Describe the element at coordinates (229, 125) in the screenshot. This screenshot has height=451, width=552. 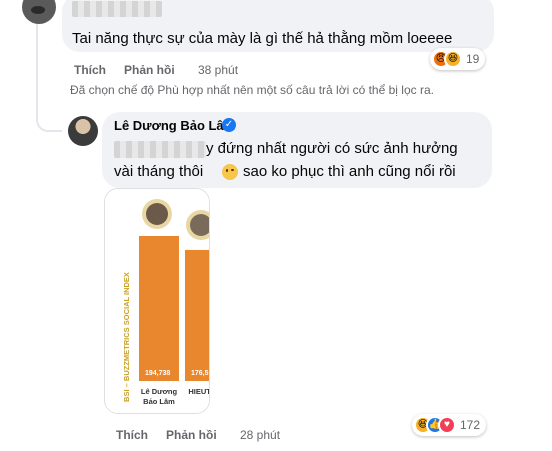
I see `verified-badge-icon: ✓` at that location.